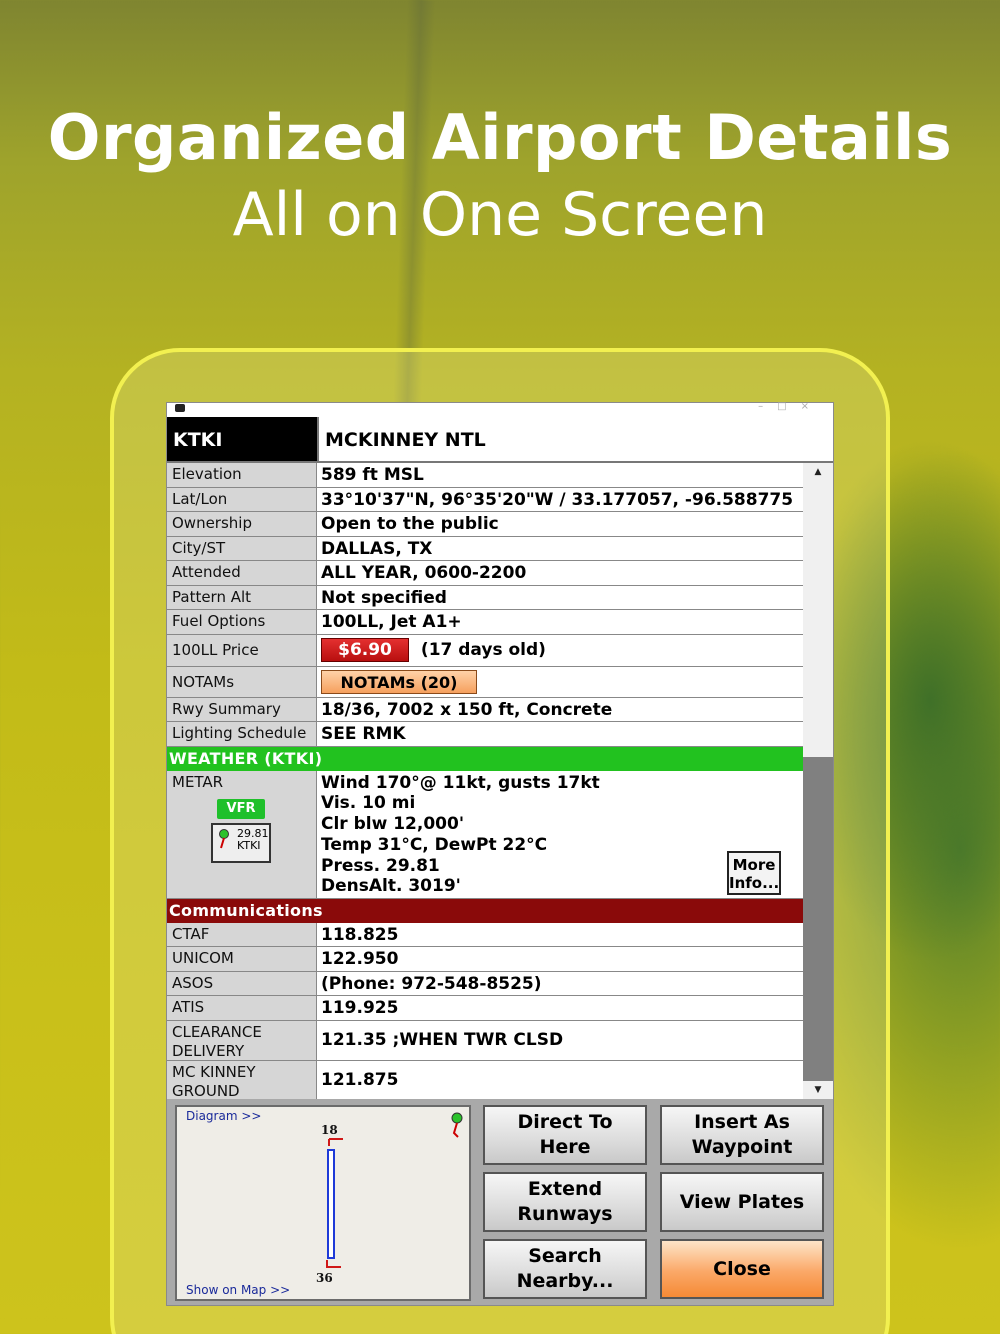 This screenshot has height=1334, width=1000. I want to click on station-model: 29.81 KTKI, so click(241, 842).